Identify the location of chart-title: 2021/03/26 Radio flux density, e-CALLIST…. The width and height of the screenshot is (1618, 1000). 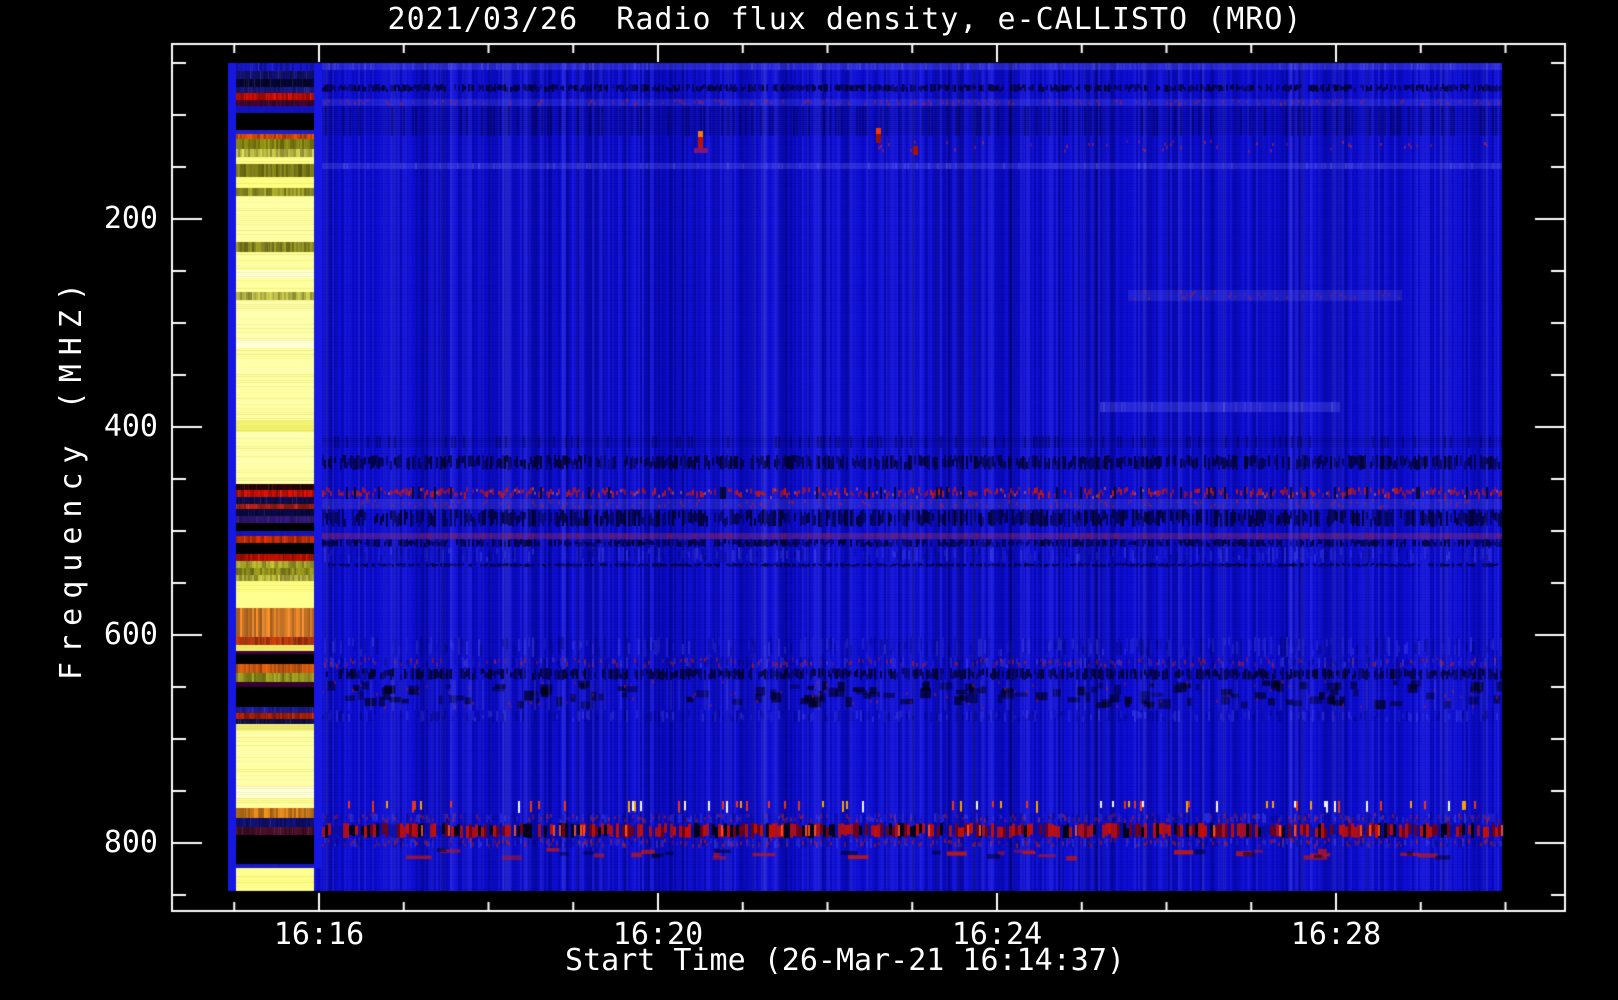
(845, 19).